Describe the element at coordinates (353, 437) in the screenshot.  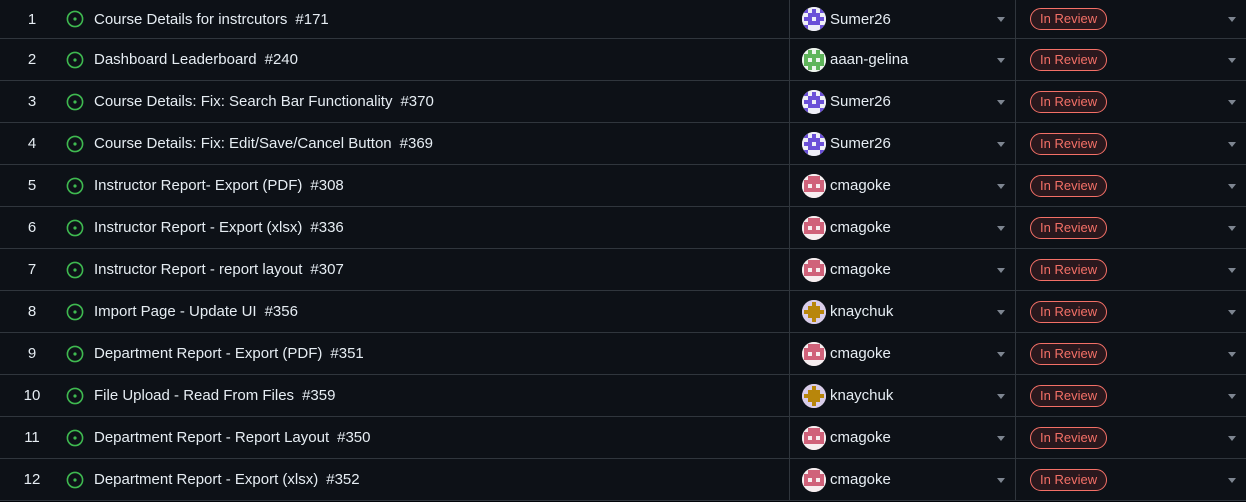
I see `issue-number: #350` at that location.